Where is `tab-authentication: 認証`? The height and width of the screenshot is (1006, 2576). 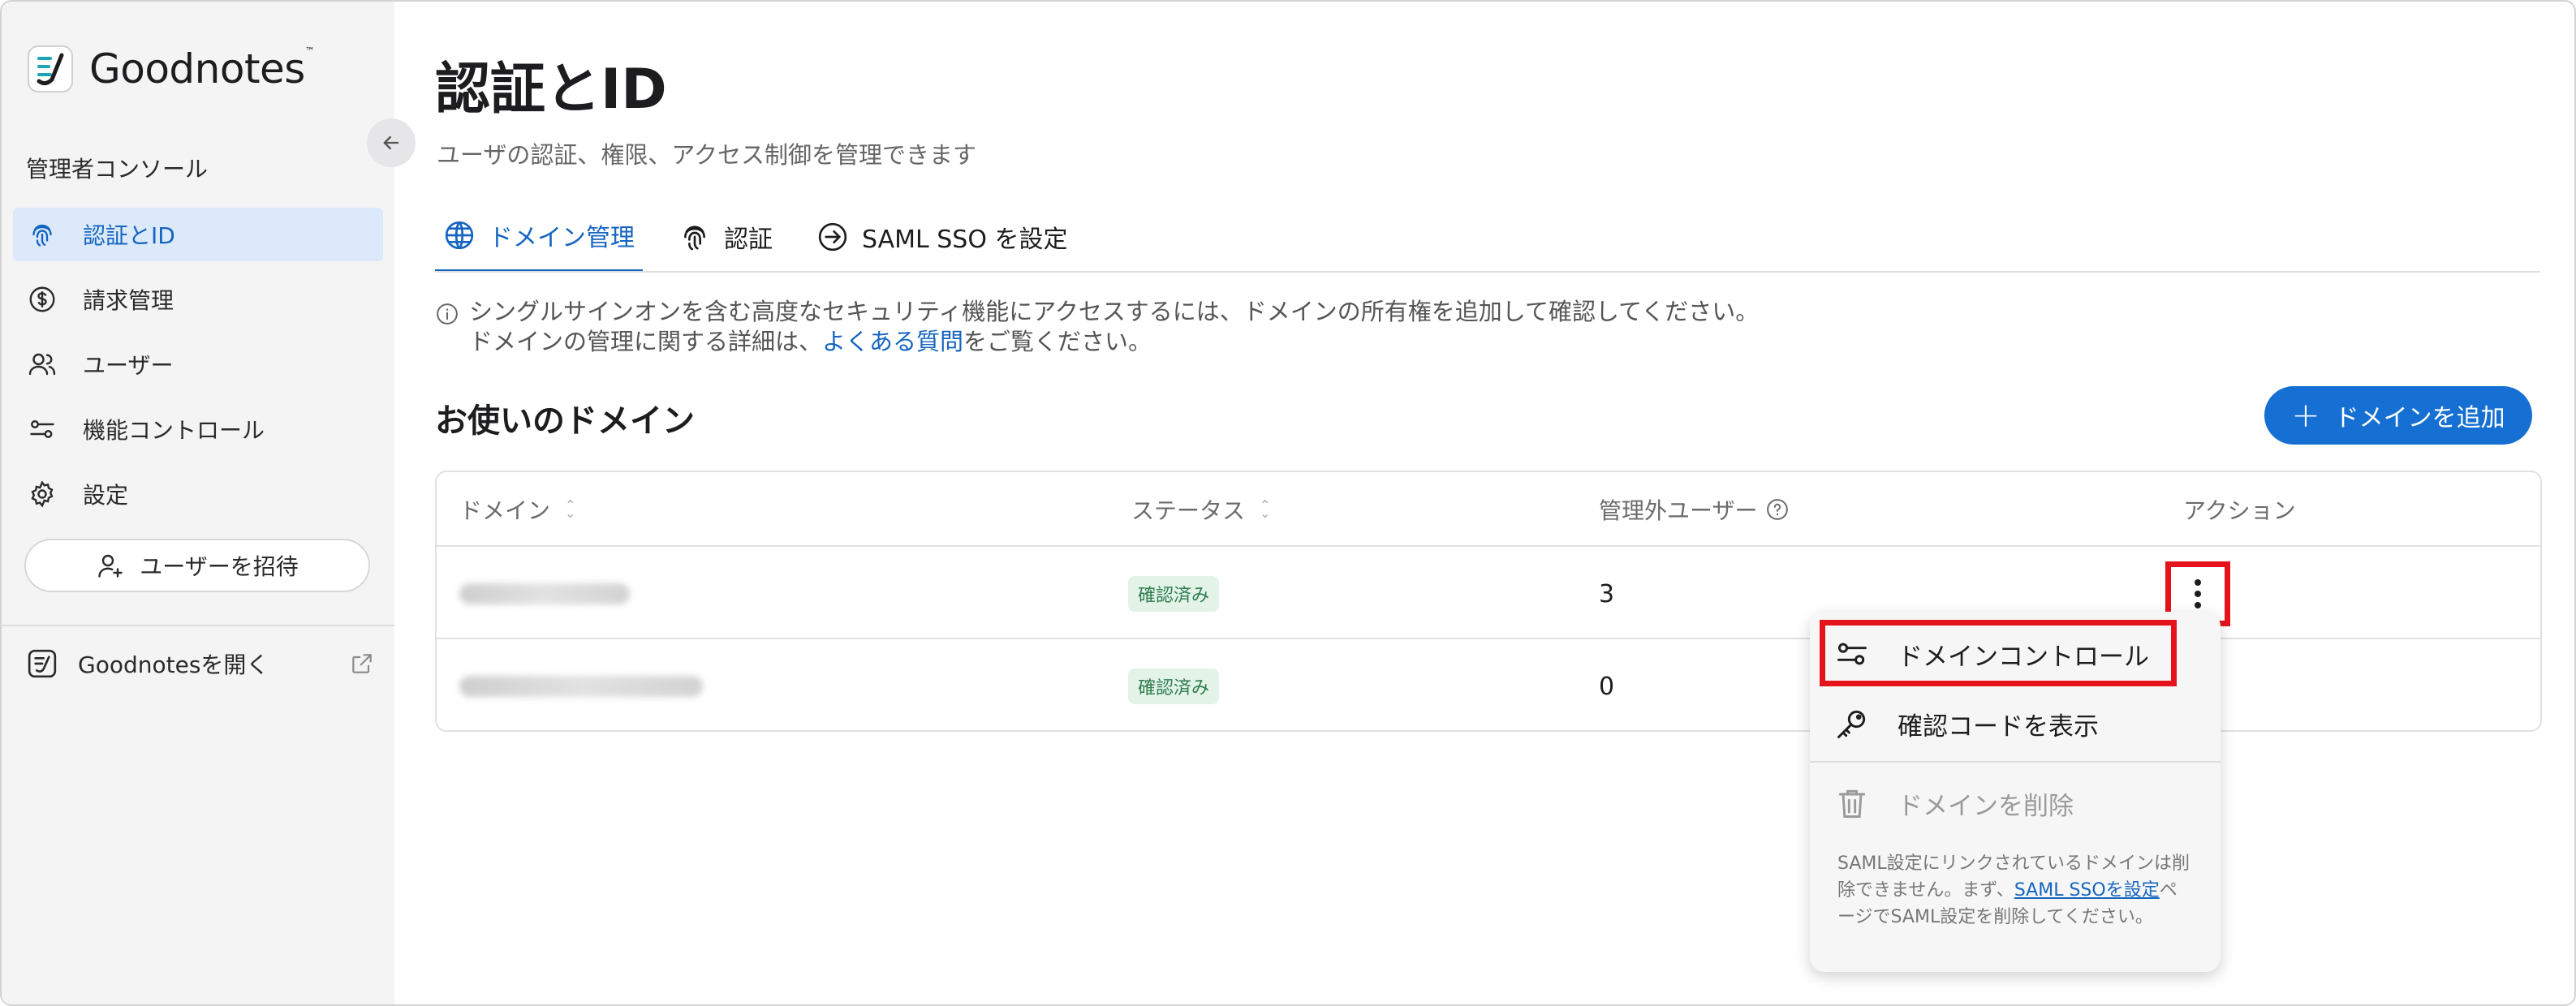
tab-authentication: 認証 is located at coordinates (726, 237).